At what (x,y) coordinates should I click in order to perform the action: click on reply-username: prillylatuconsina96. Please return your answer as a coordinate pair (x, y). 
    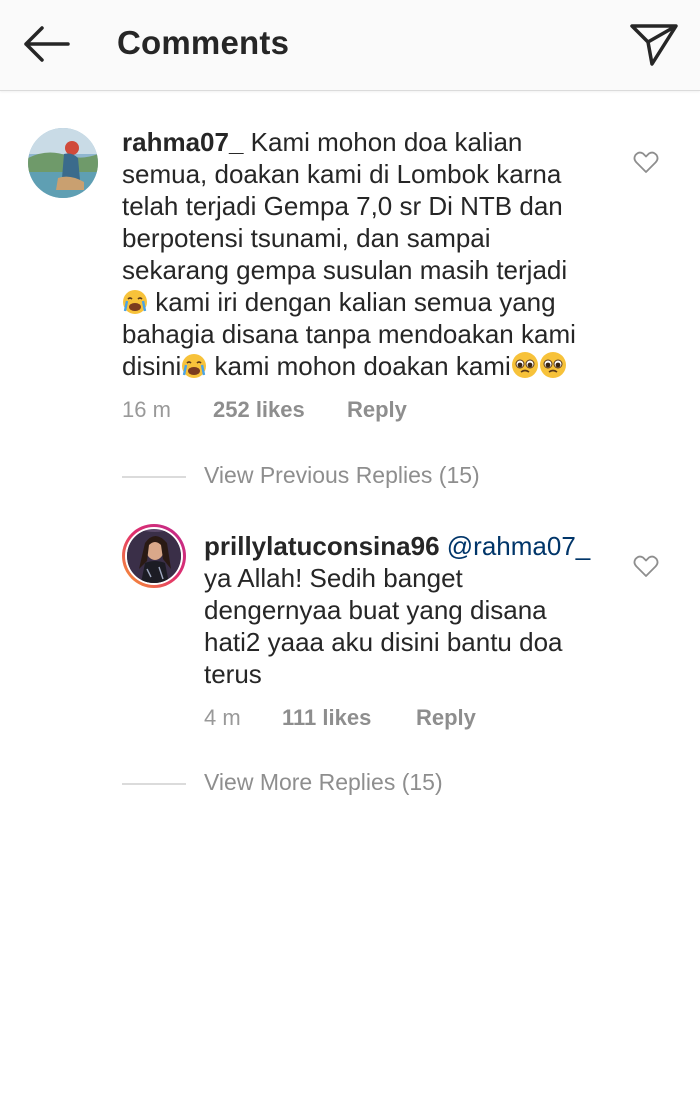
    Looking at the image, I should click on (322, 546).